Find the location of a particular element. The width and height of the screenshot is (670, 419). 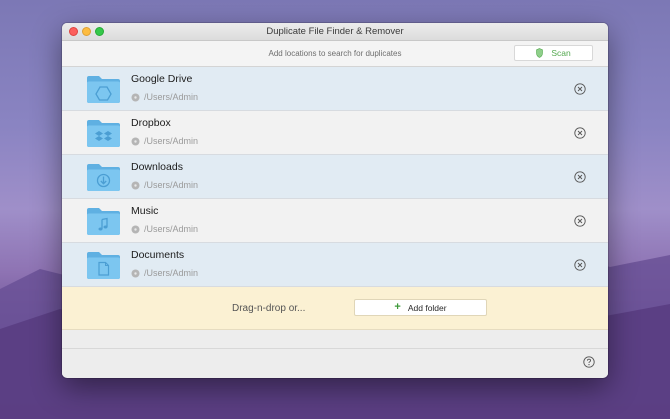

location-row-google-drive: Google Drive /Users/Admin is located at coordinates (335, 89).